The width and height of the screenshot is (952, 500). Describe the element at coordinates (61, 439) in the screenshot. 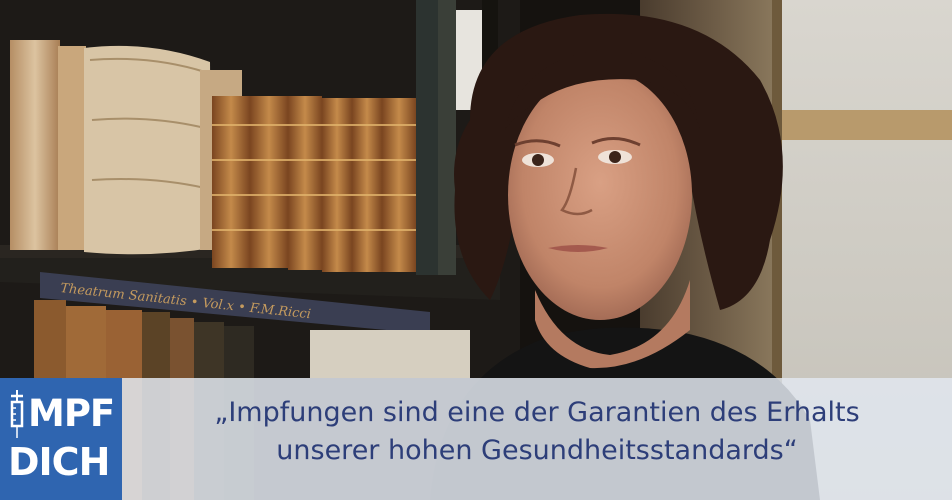

I see `impf-dich-logo: MPF DICH` at that location.